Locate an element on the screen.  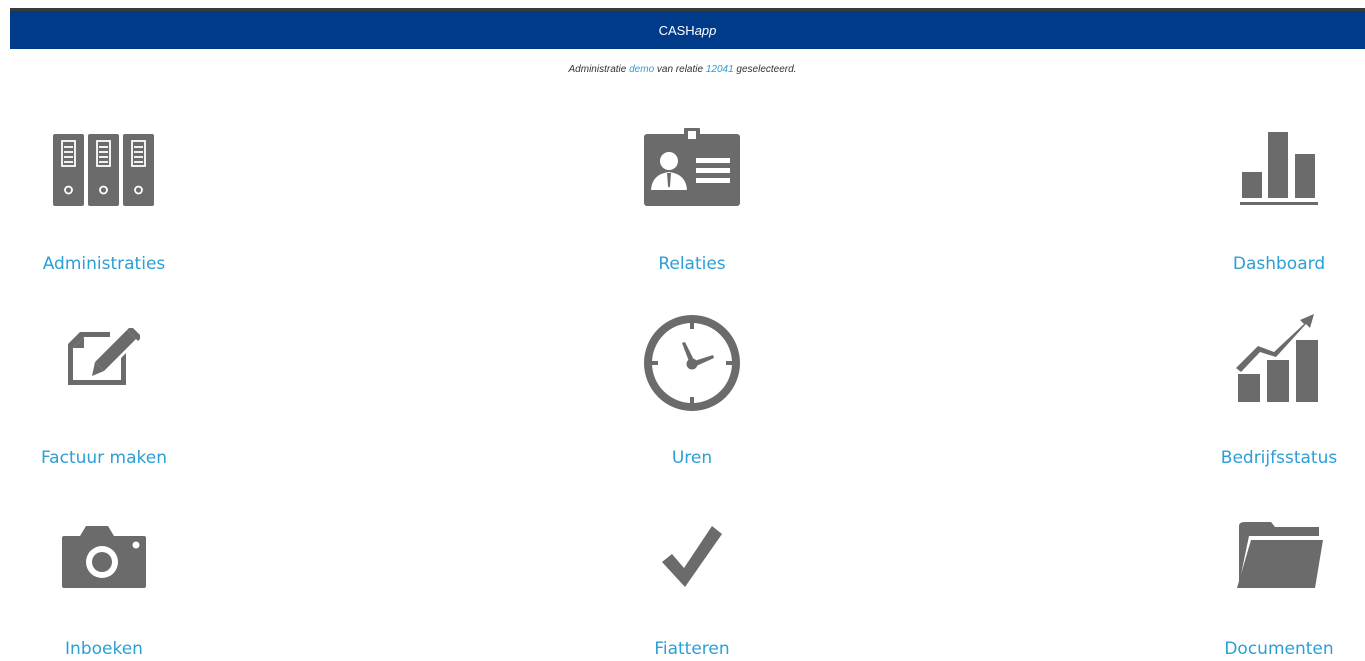
top-strip is located at coordinates (682, 5).